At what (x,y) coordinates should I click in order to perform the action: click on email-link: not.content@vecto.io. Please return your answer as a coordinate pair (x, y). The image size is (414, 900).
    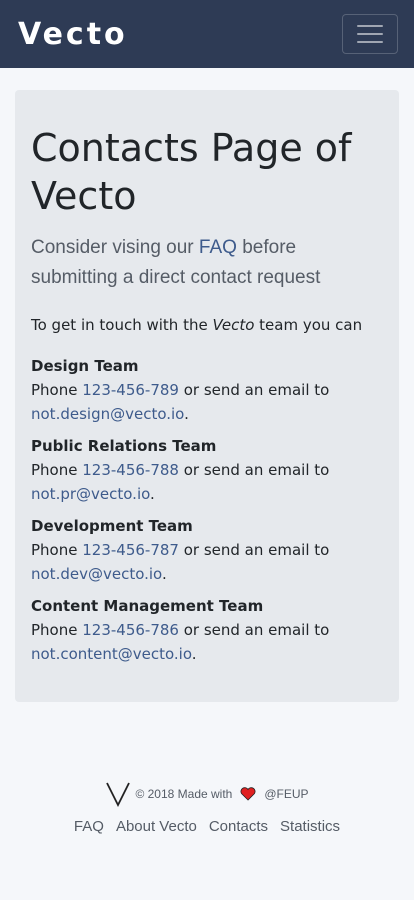
    Looking at the image, I should click on (111, 654).